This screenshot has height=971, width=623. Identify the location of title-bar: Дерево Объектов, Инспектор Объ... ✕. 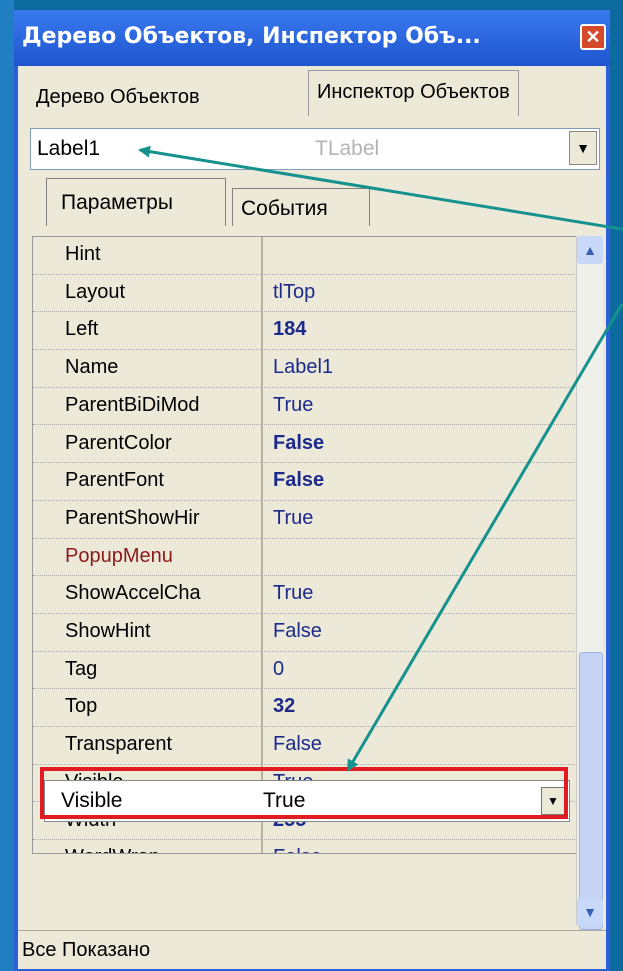
(312, 38).